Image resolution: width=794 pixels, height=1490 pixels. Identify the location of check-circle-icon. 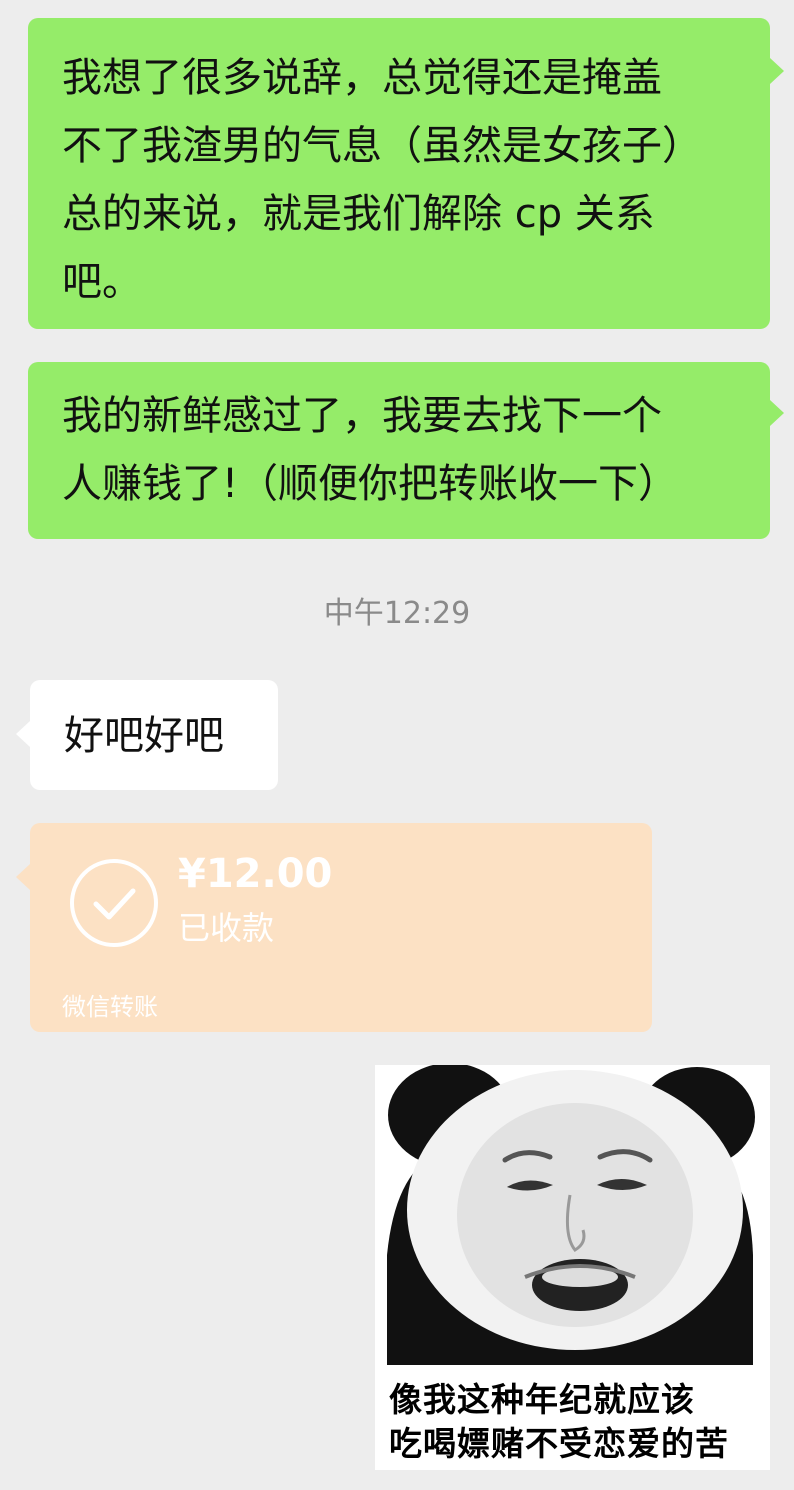
(114, 903).